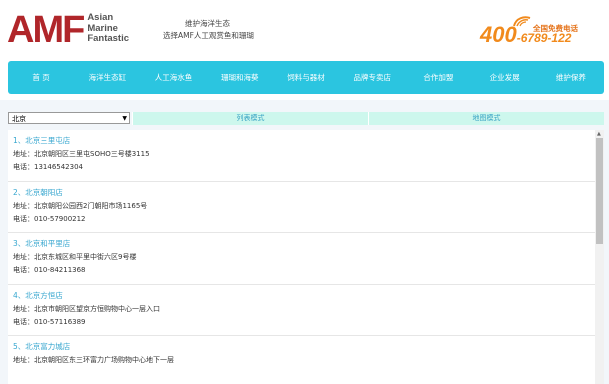 Image resolution: width=609 pixels, height=384 pixels. What do you see at coordinates (208, 30) in the screenshot?
I see `header-slogan: 维护海洋生态 选择AMF人工观赏鱼和珊瑚` at bounding box center [208, 30].